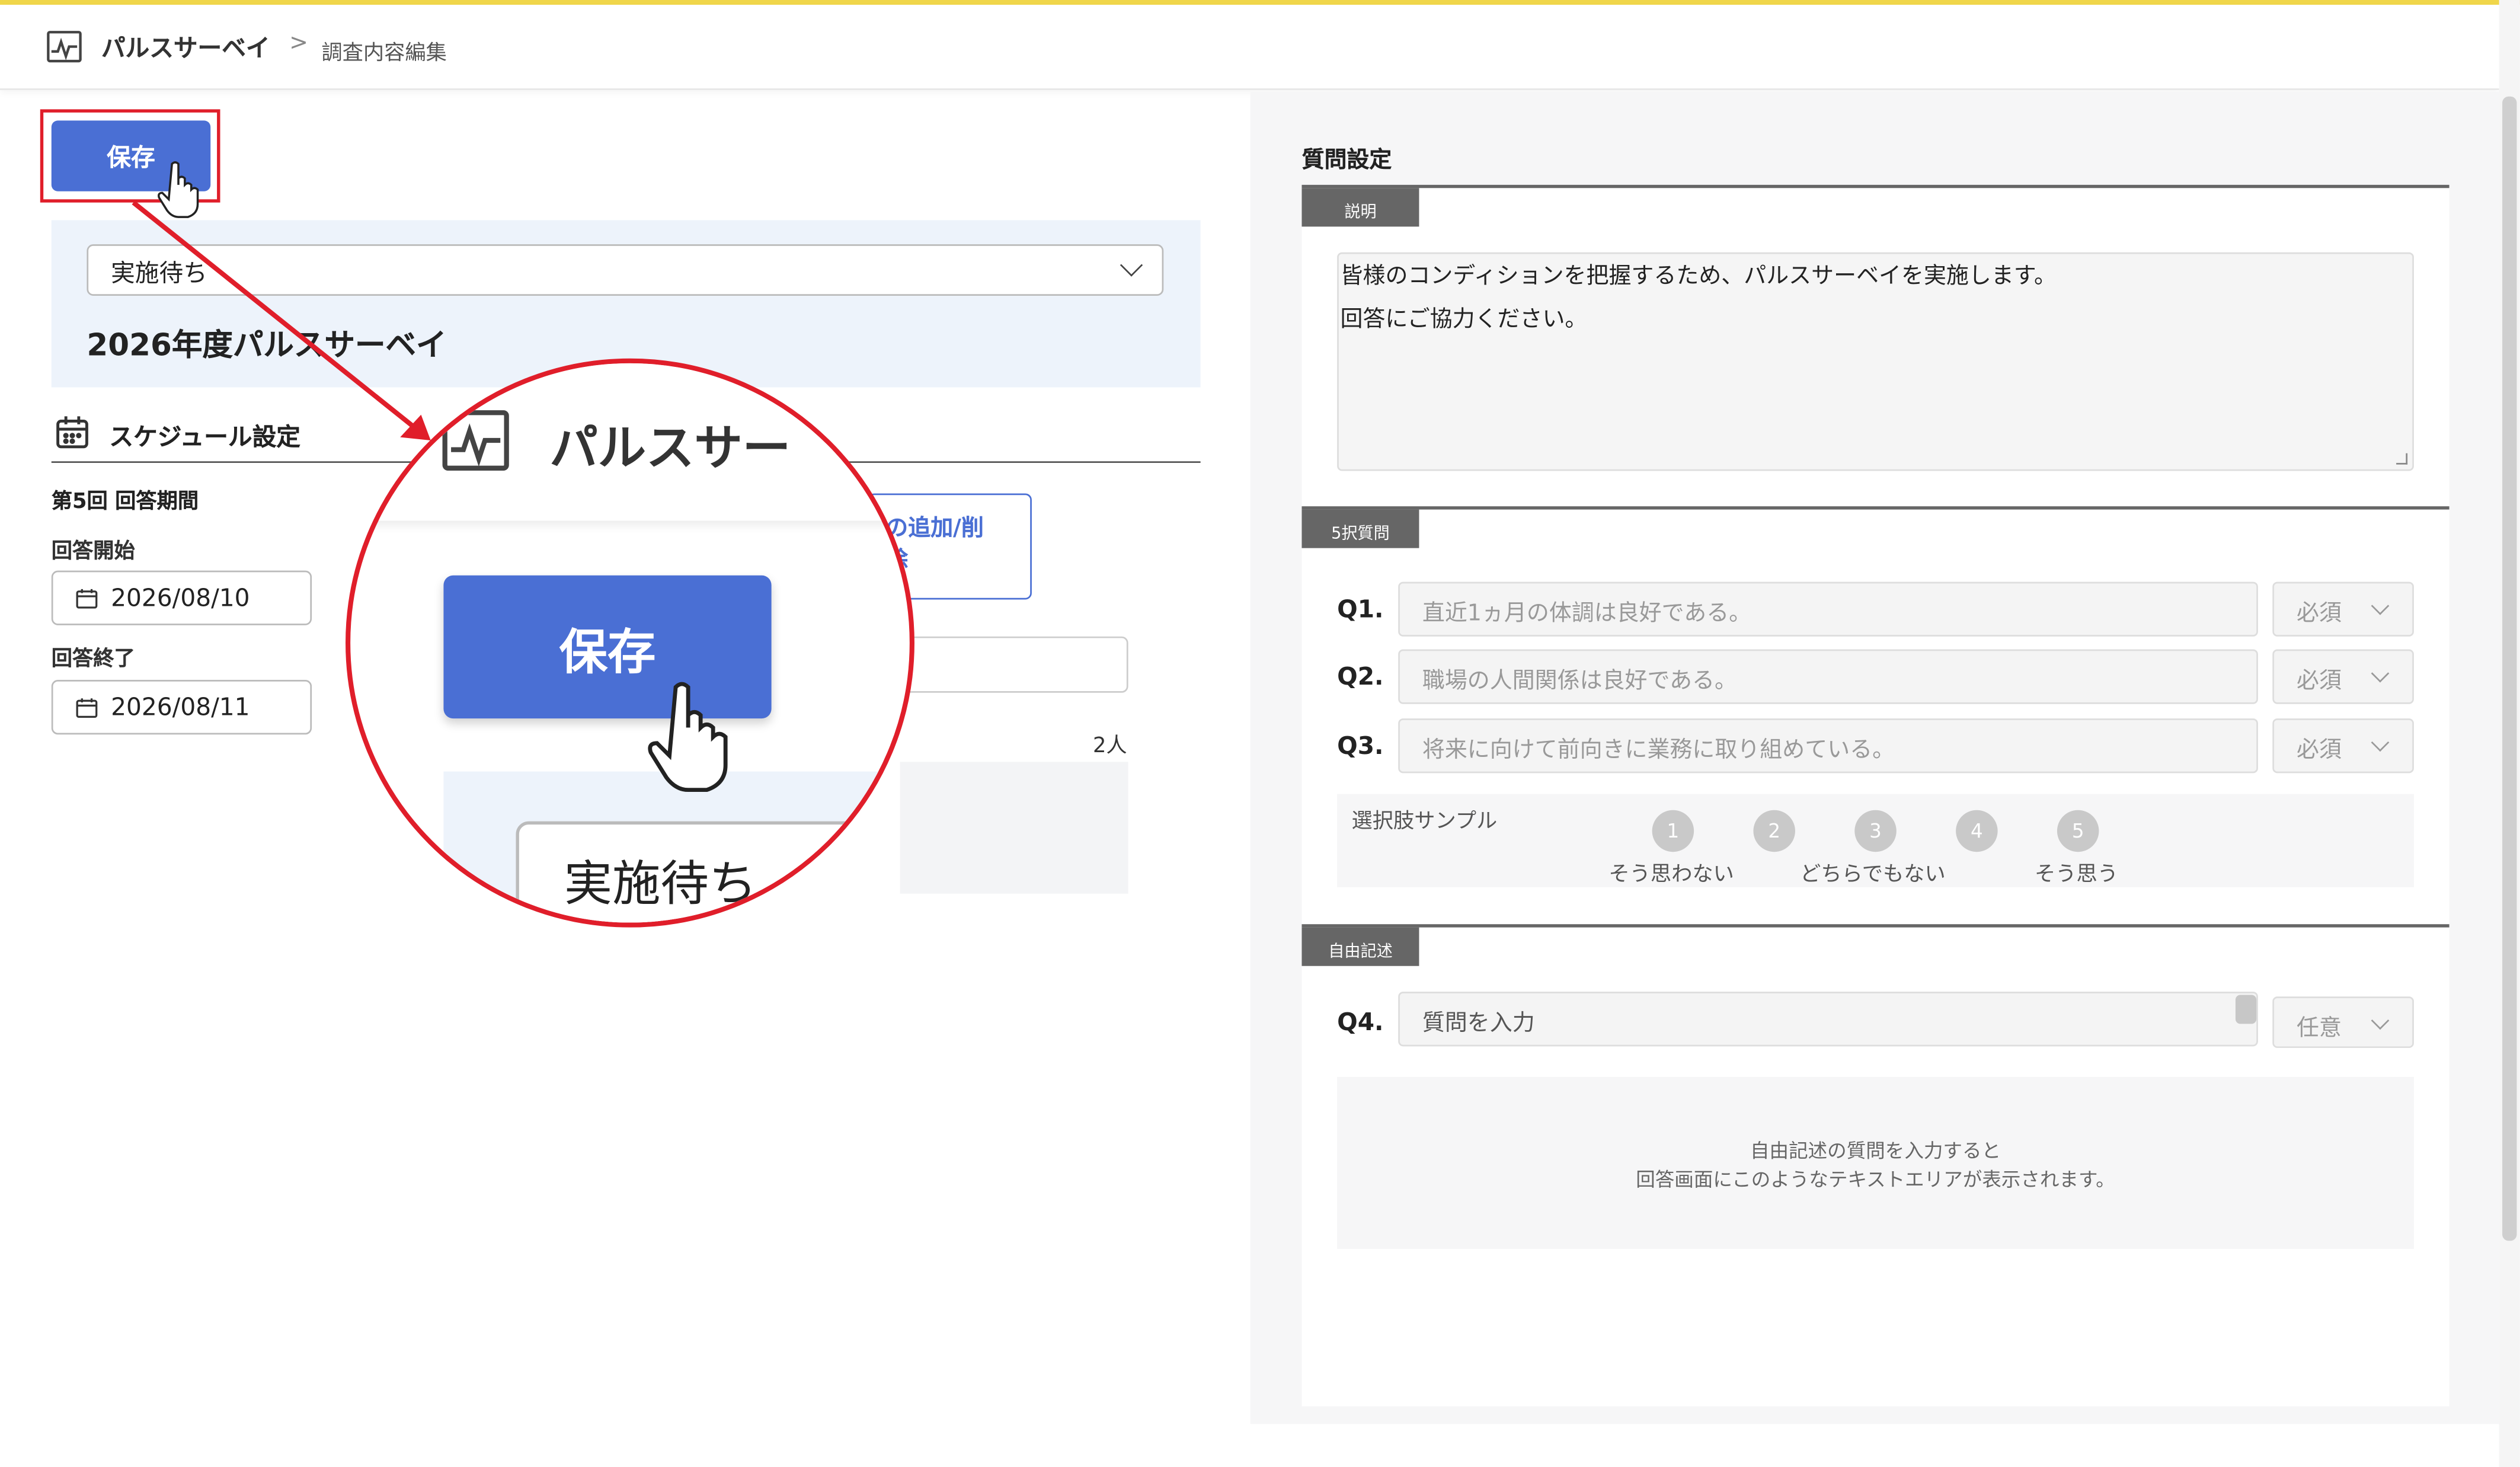 This screenshot has height=1467, width=2520. I want to click on free-text-note: 自由記述の質問を入力すると, so click(1876, 1150).